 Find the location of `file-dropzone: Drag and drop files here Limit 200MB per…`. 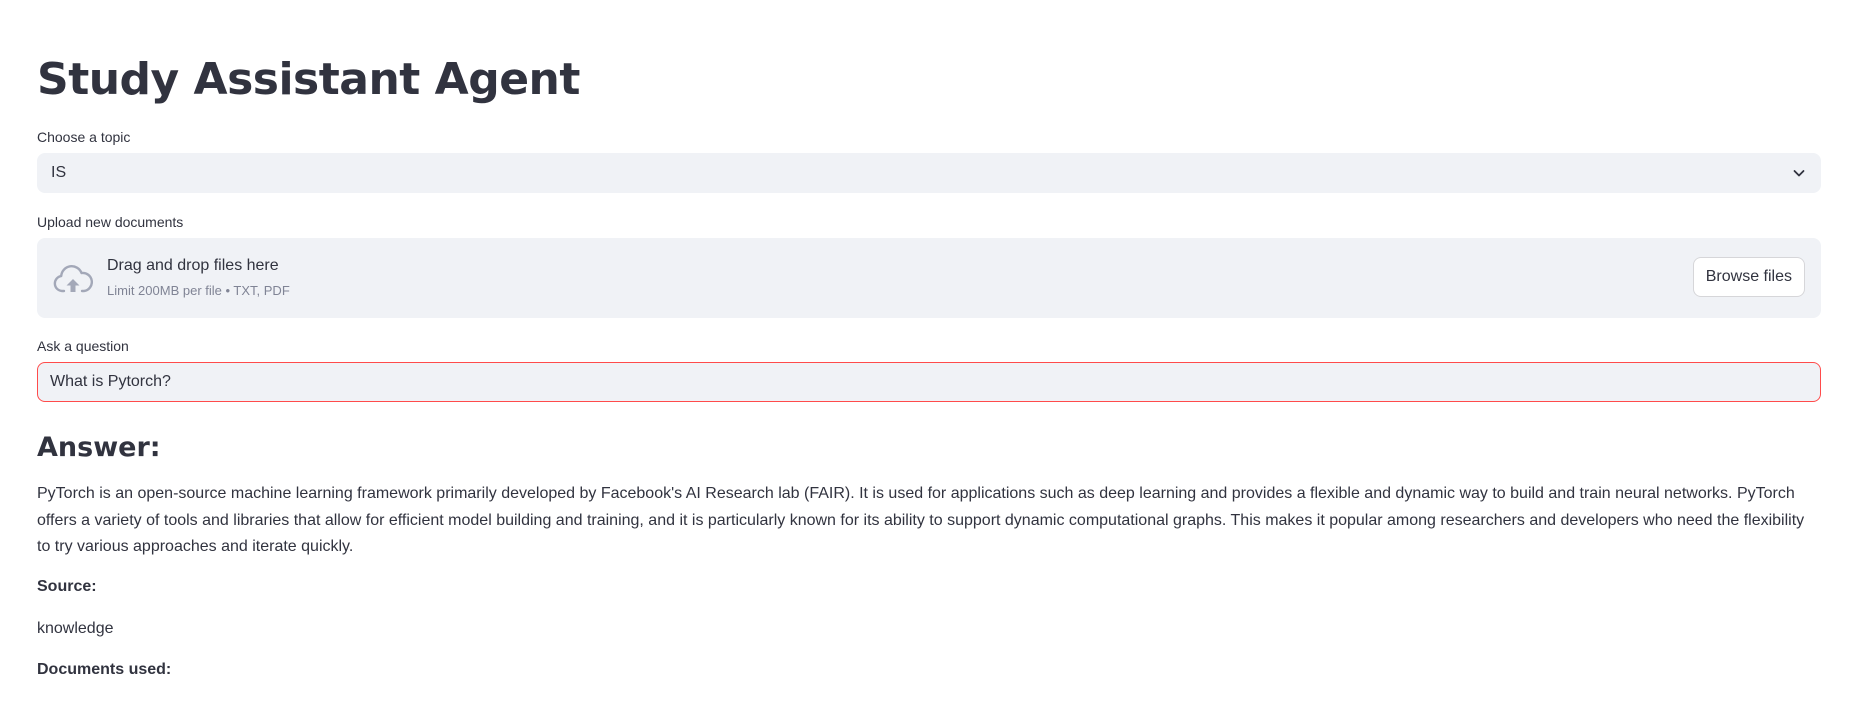

file-dropzone: Drag and drop files here Limit 200MB per… is located at coordinates (929, 278).